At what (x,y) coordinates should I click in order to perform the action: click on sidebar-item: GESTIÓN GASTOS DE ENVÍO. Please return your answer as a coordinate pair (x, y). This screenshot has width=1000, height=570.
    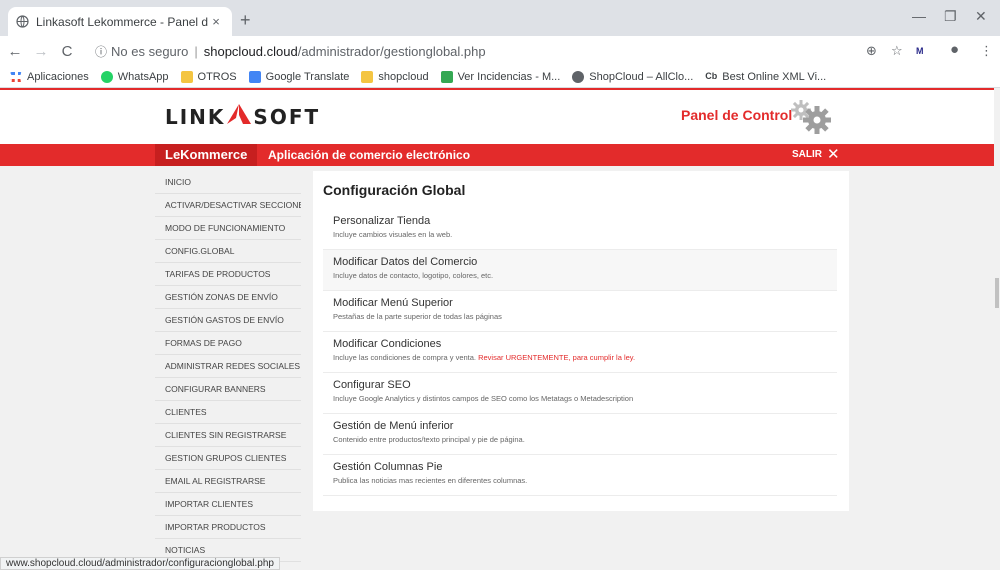
    Looking at the image, I should click on (228, 320).